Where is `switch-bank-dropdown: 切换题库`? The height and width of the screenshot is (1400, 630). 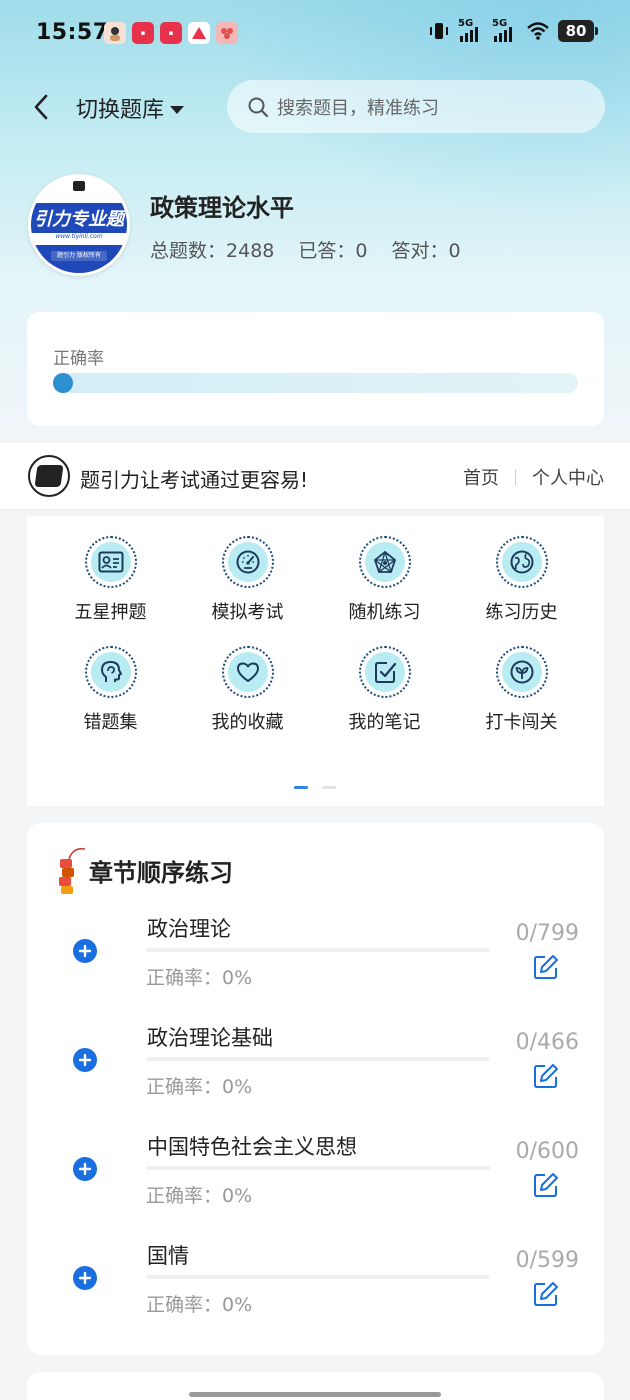
switch-bank-dropdown: 切换题库 is located at coordinates (130, 108).